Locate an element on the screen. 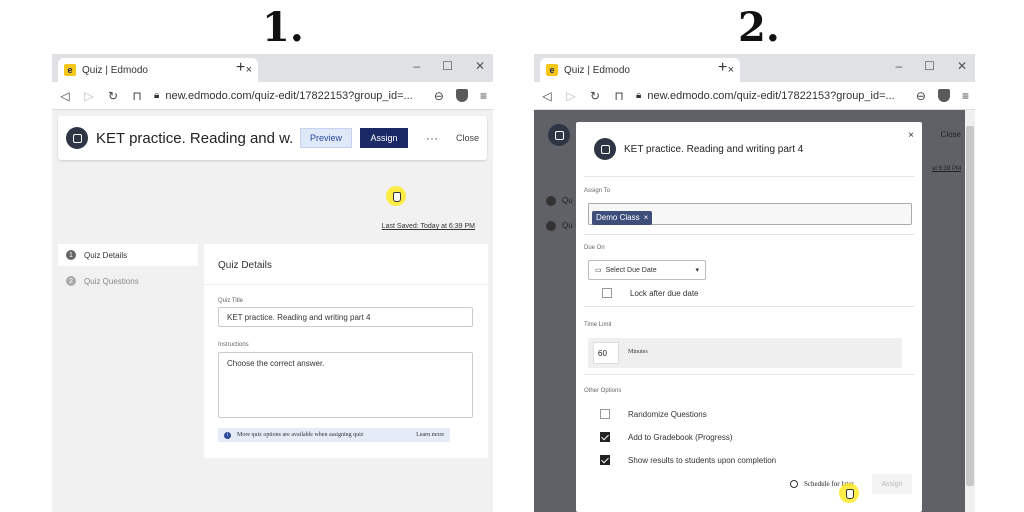 The image size is (1024, 512). assign-button: Assign is located at coordinates (383, 138).